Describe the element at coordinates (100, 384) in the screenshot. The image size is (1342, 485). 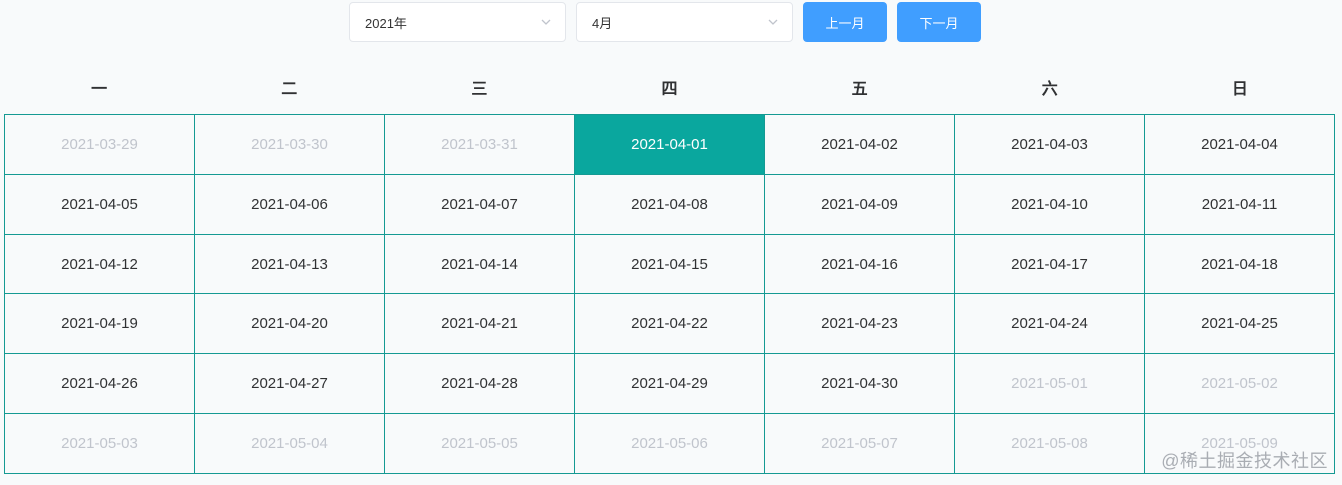
I see `day-cell: 2021-04-26` at that location.